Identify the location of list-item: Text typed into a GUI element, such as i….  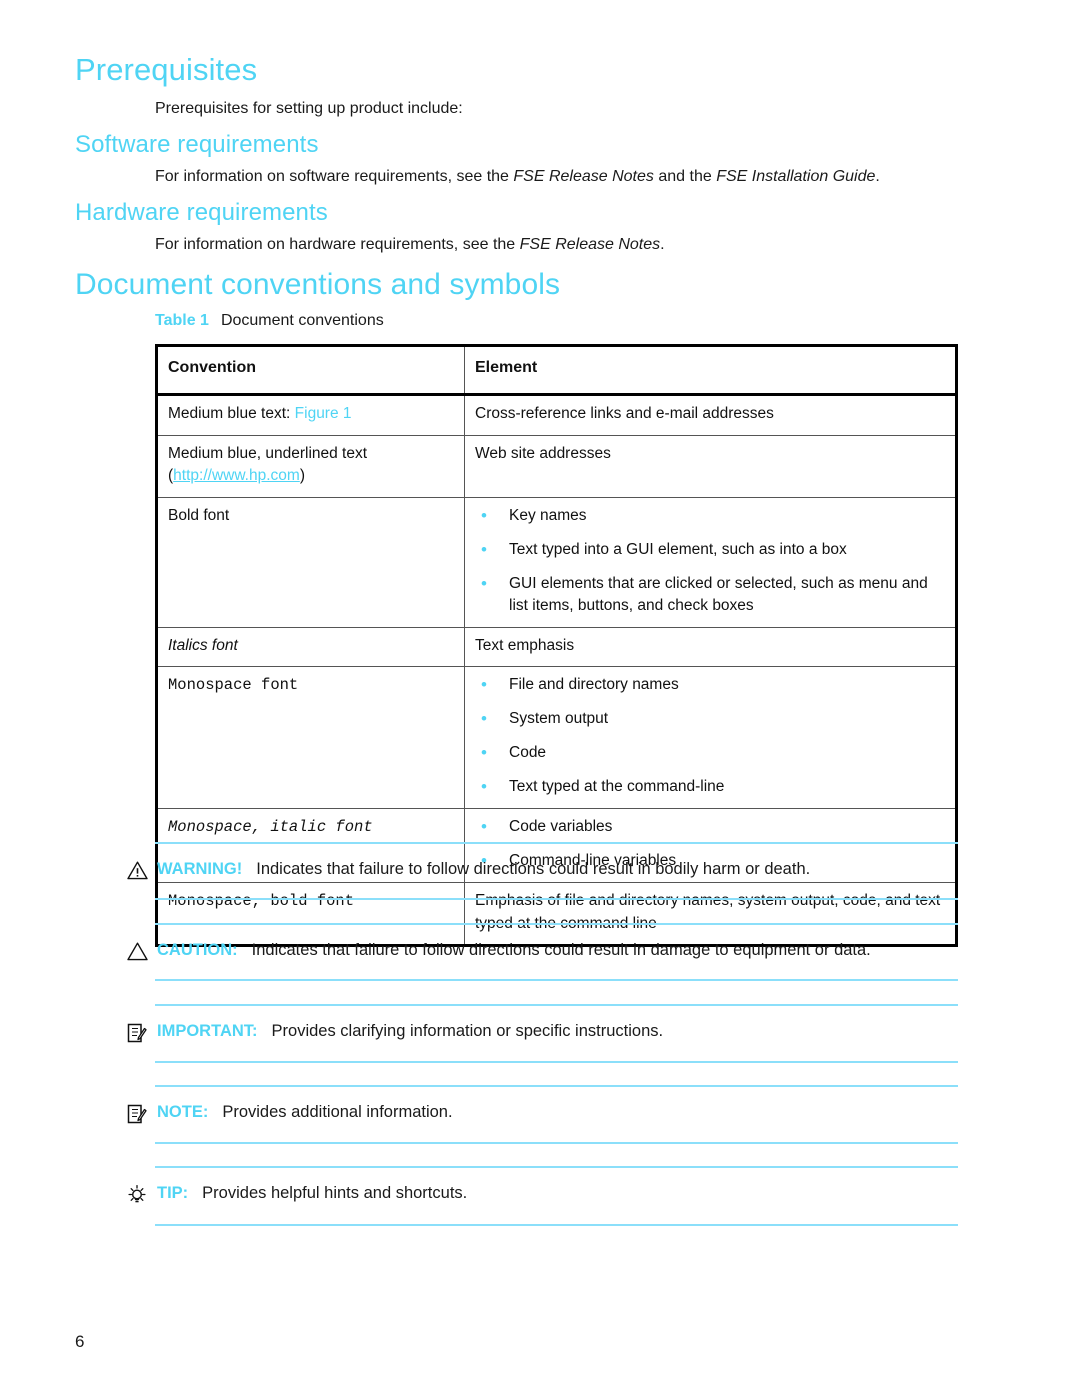
(710, 550).